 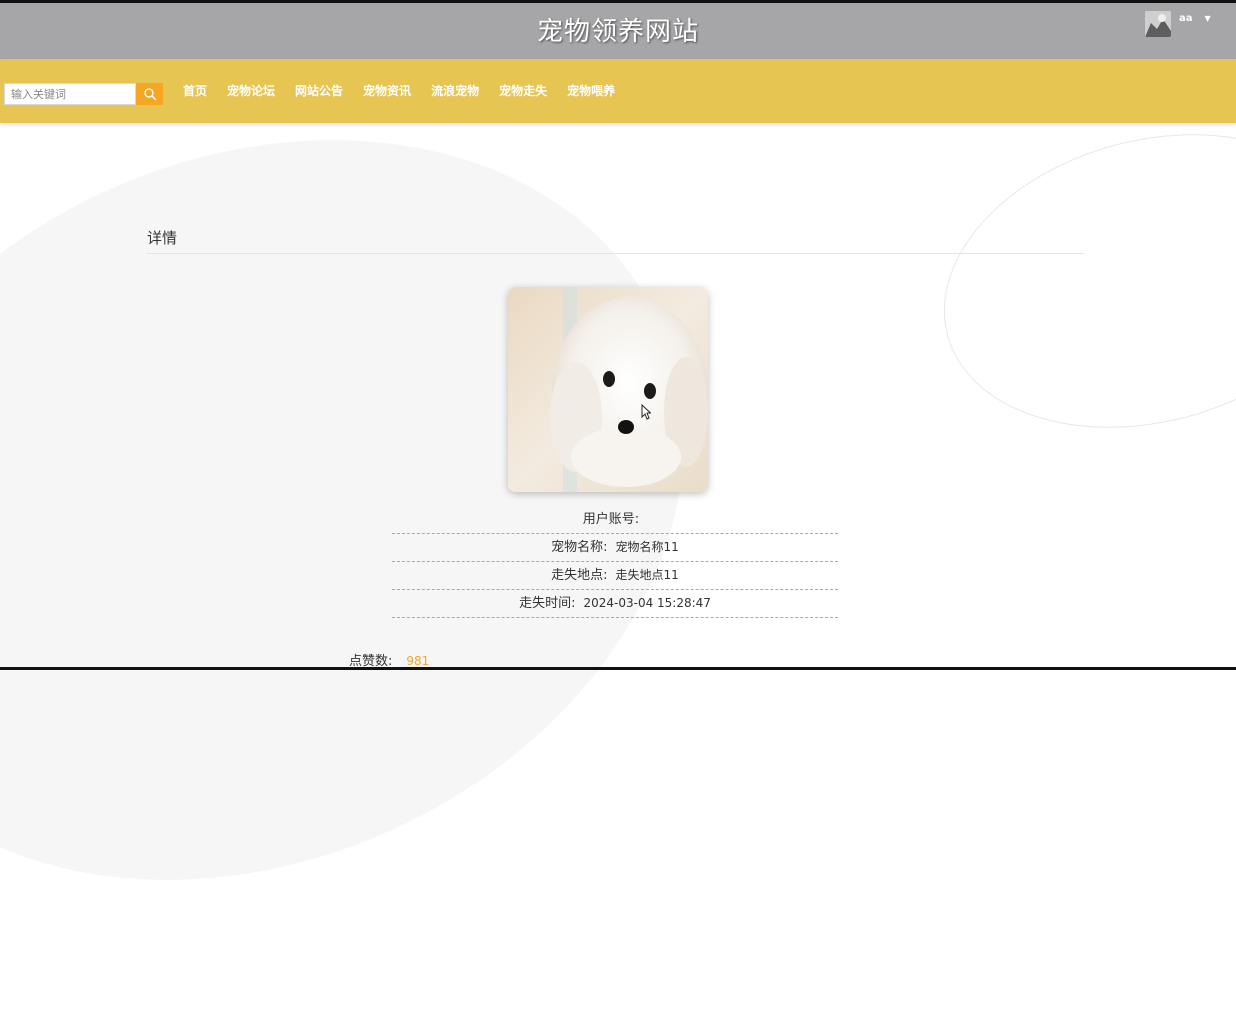 I want to click on nav-item-announcements: 网站公告, so click(x=319, y=91).